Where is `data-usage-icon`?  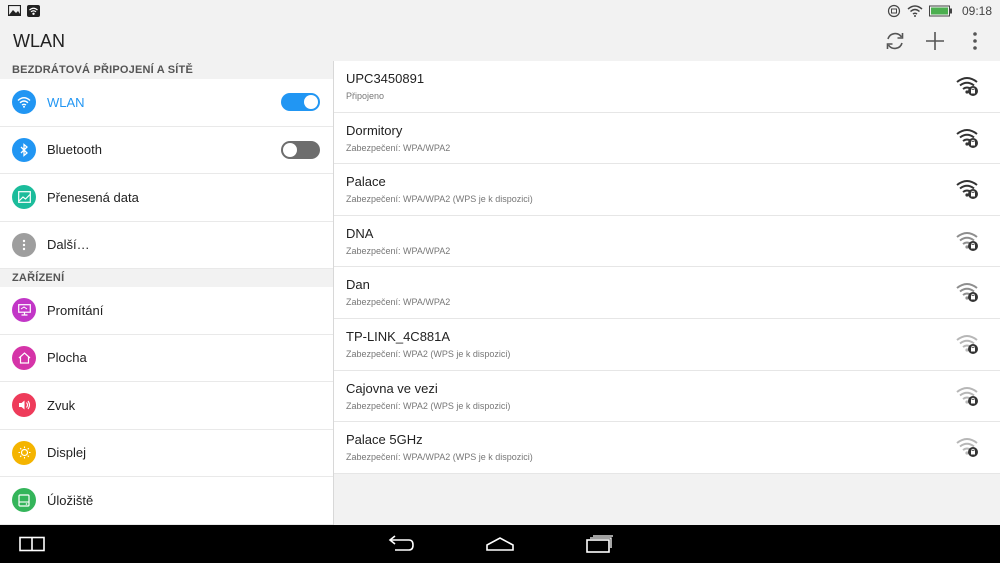 data-usage-icon is located at coordinates (24, 197).